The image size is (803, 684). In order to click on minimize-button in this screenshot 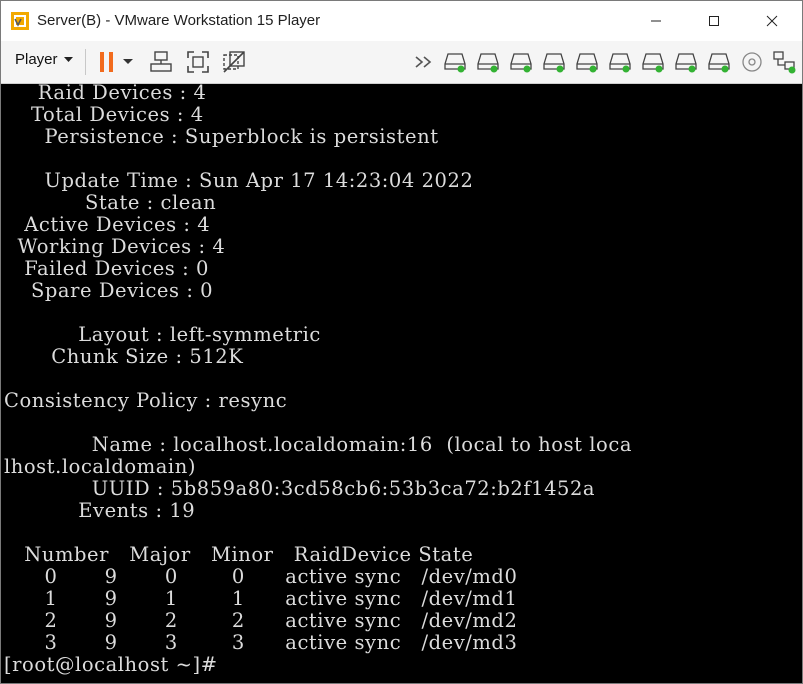, I will do `click(656, 21)`.